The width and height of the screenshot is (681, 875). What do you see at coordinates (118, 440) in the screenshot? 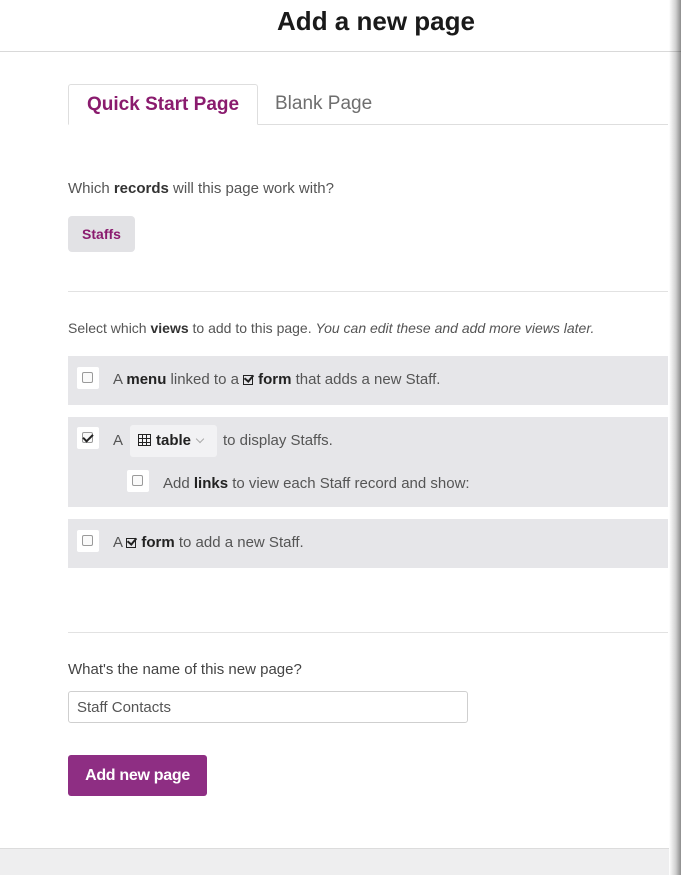
I see `table-option-a: A` at bounding box center [118, 440].